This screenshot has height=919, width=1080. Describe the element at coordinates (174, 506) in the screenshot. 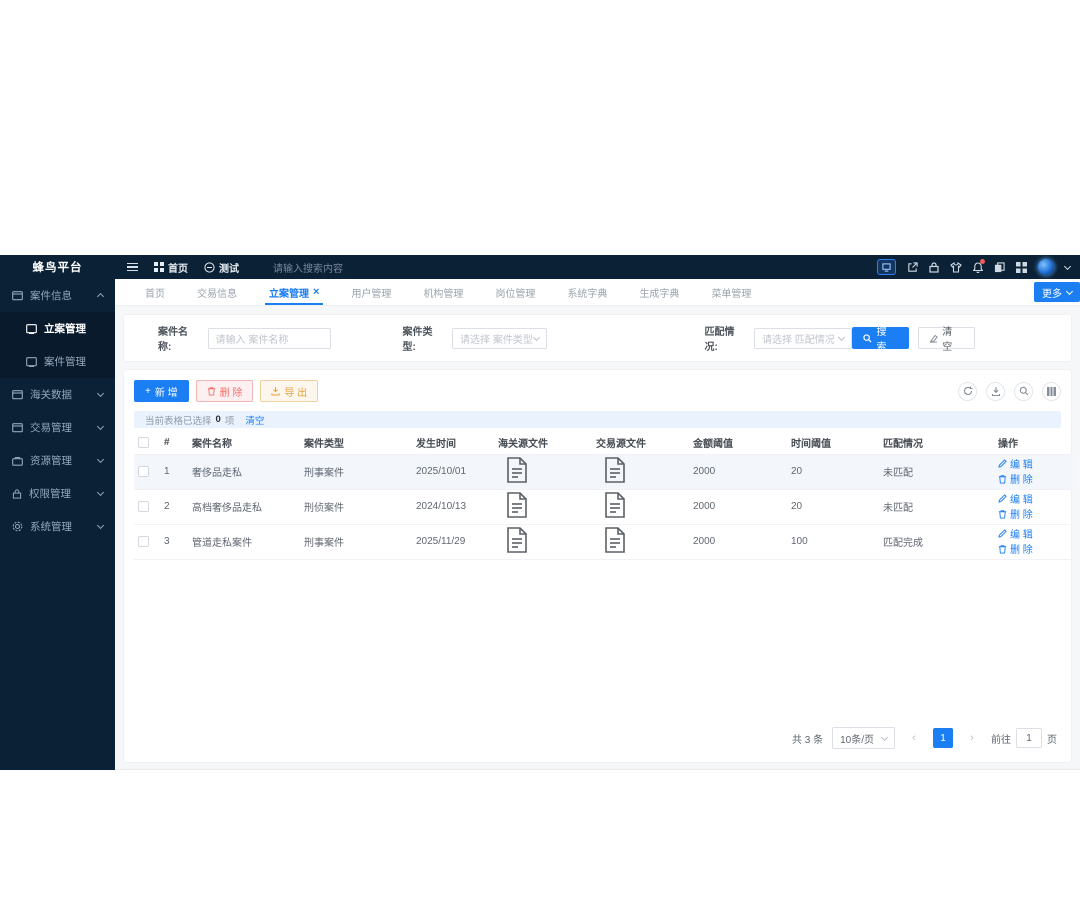

I see `cell-index: 2` at that location.